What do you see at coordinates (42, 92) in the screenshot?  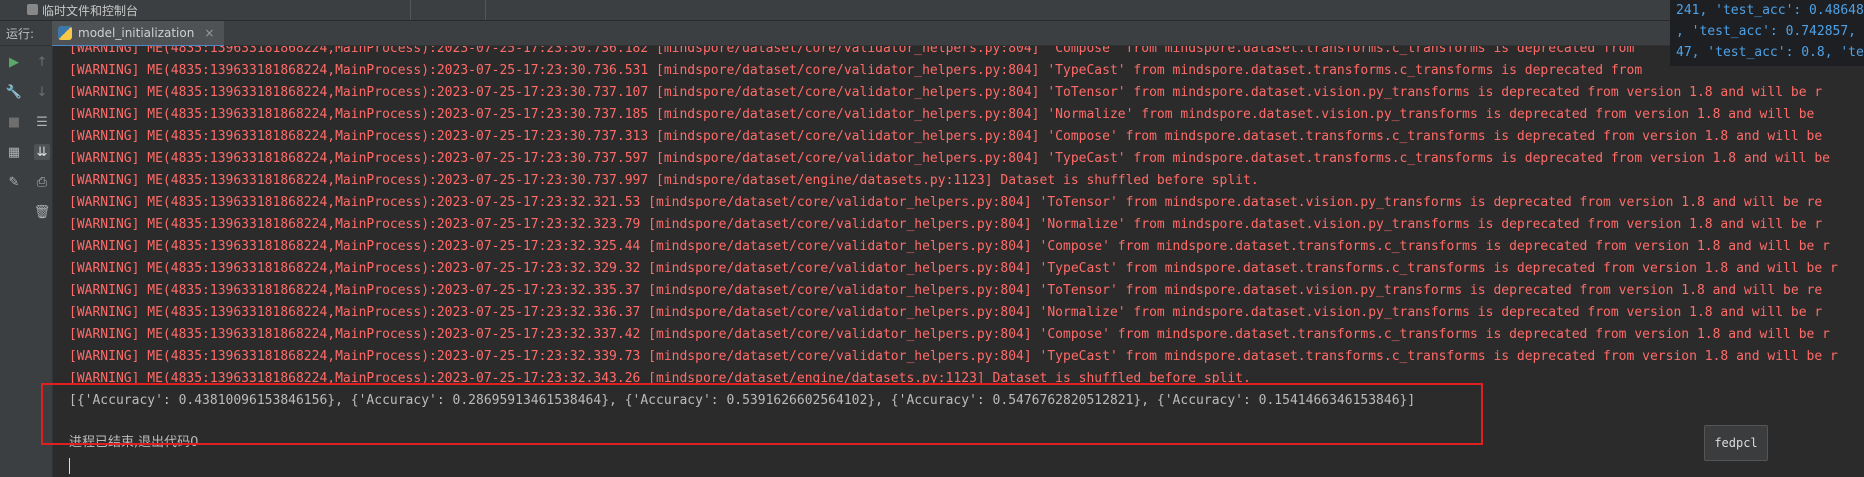 I see `down-icon: ↓` at bounding box center [42, 92].